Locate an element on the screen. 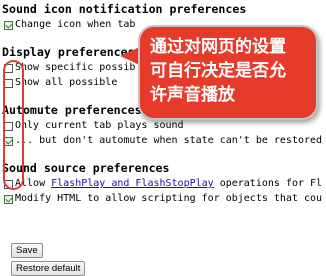  show-all-label: Show all possible is located at coordinates (66, 82).